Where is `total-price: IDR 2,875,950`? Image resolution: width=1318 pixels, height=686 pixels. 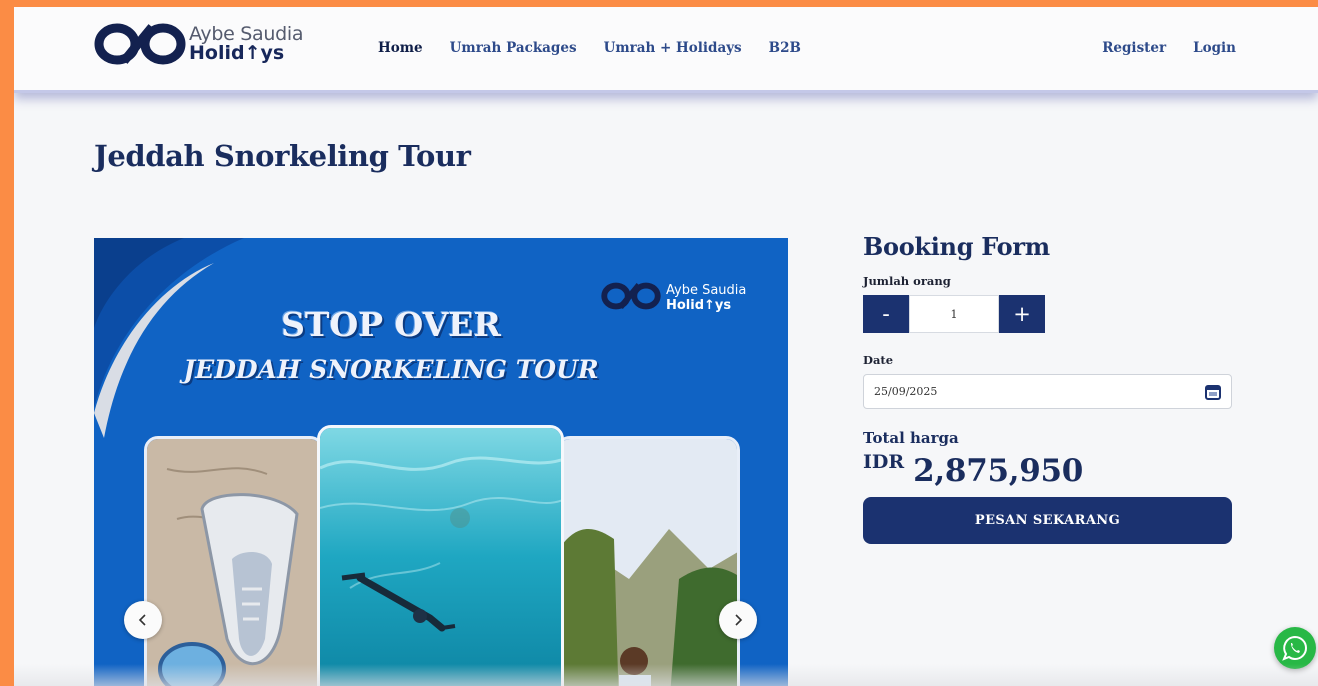 total-price: IDR 2,875,950 is located at coordinates (1048, 470).